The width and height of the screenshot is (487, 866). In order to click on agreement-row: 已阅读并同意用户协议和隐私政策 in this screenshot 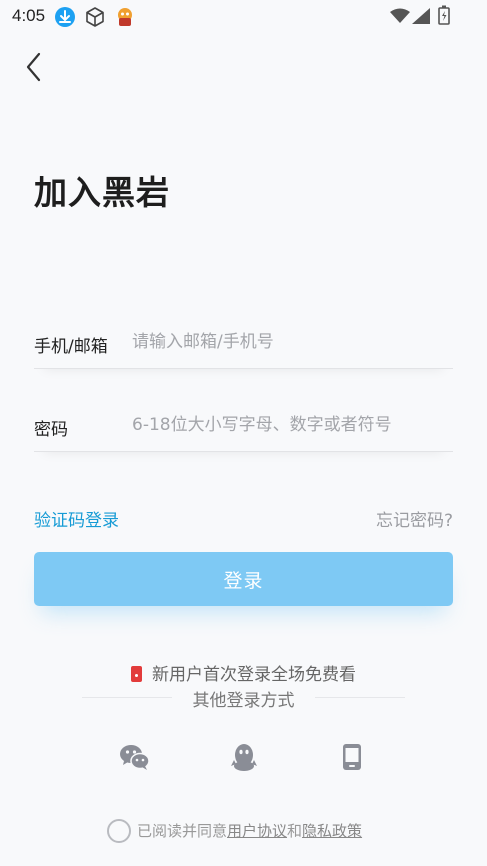, I will do `click(234, 831)`.